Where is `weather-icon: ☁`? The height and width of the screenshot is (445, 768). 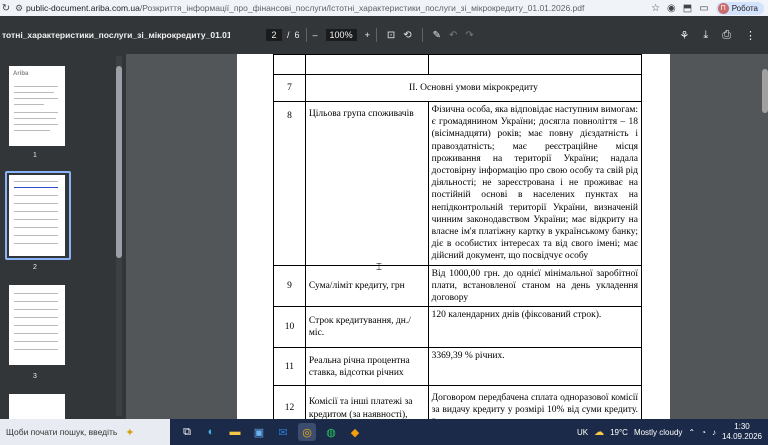 weather-icon: ☁ is located at coordinates (599, 432).